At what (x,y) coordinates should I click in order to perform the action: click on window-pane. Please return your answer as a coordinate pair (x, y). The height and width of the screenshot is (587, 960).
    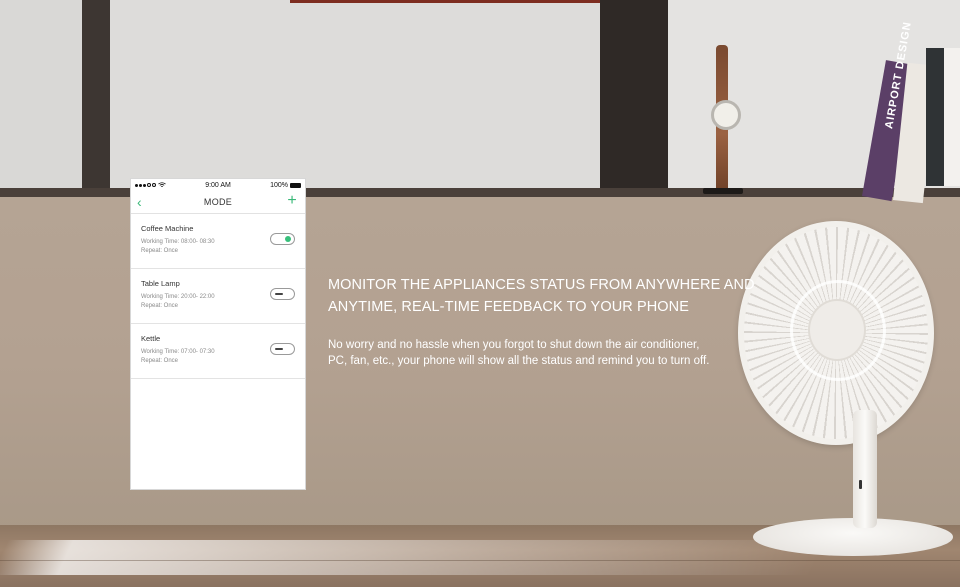
    Looking at the image, I should click on (41, 95).